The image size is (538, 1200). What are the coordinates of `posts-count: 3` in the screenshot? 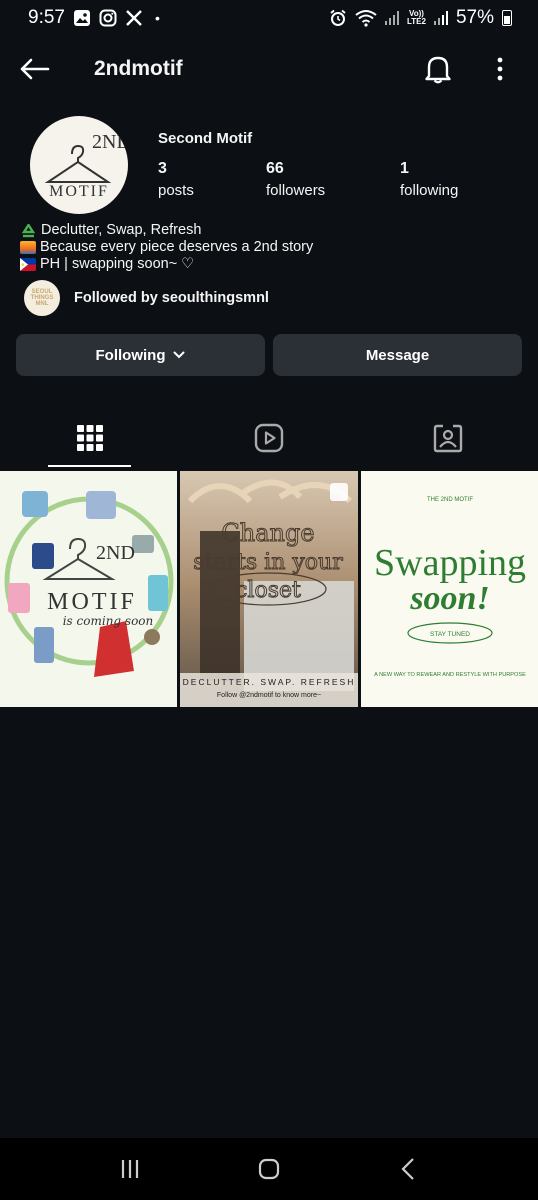 It's located at (162, 168).